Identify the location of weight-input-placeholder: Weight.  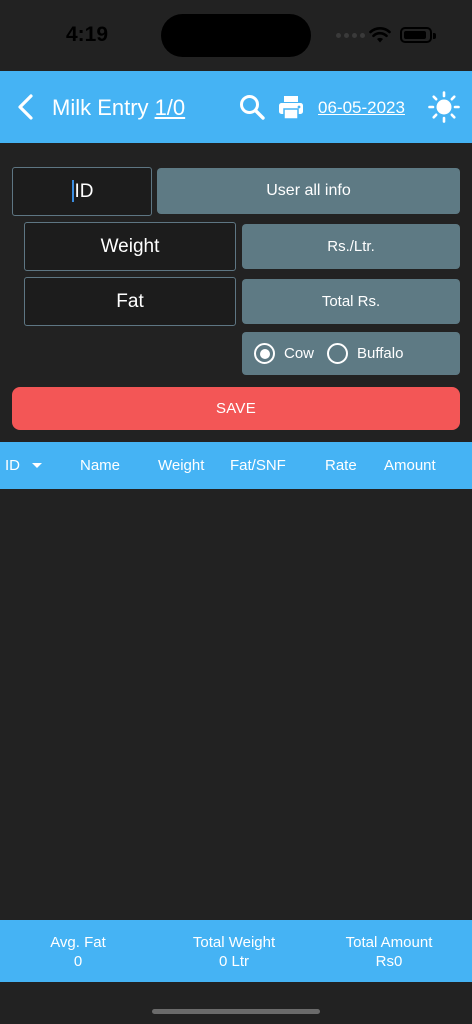
(130, 246).